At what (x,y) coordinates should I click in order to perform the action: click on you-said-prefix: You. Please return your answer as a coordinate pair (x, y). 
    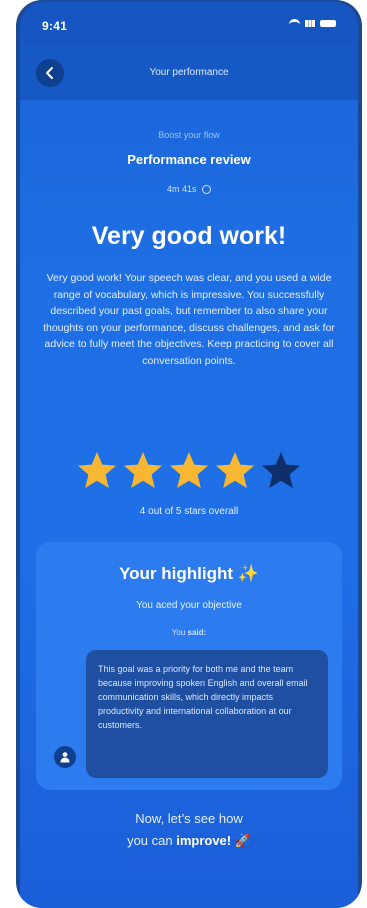
    Looking at the image, I should click on (179, 632).